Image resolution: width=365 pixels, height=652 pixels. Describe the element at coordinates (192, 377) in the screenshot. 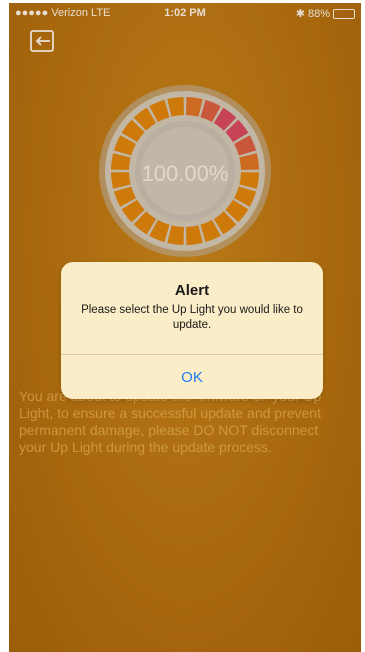

I see `ok-button: OK` at that location.